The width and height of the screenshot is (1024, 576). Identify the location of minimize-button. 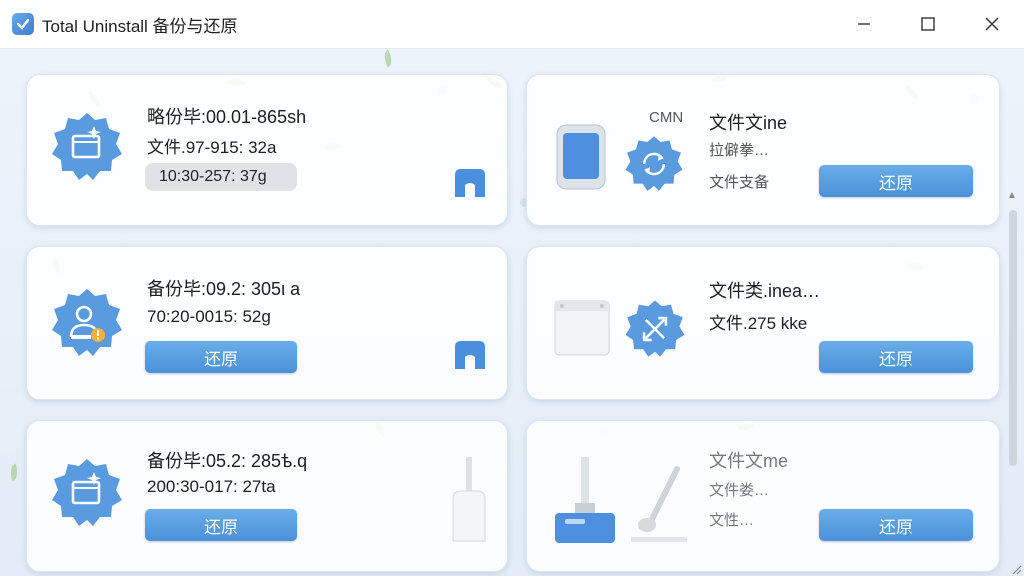
(864, 24).